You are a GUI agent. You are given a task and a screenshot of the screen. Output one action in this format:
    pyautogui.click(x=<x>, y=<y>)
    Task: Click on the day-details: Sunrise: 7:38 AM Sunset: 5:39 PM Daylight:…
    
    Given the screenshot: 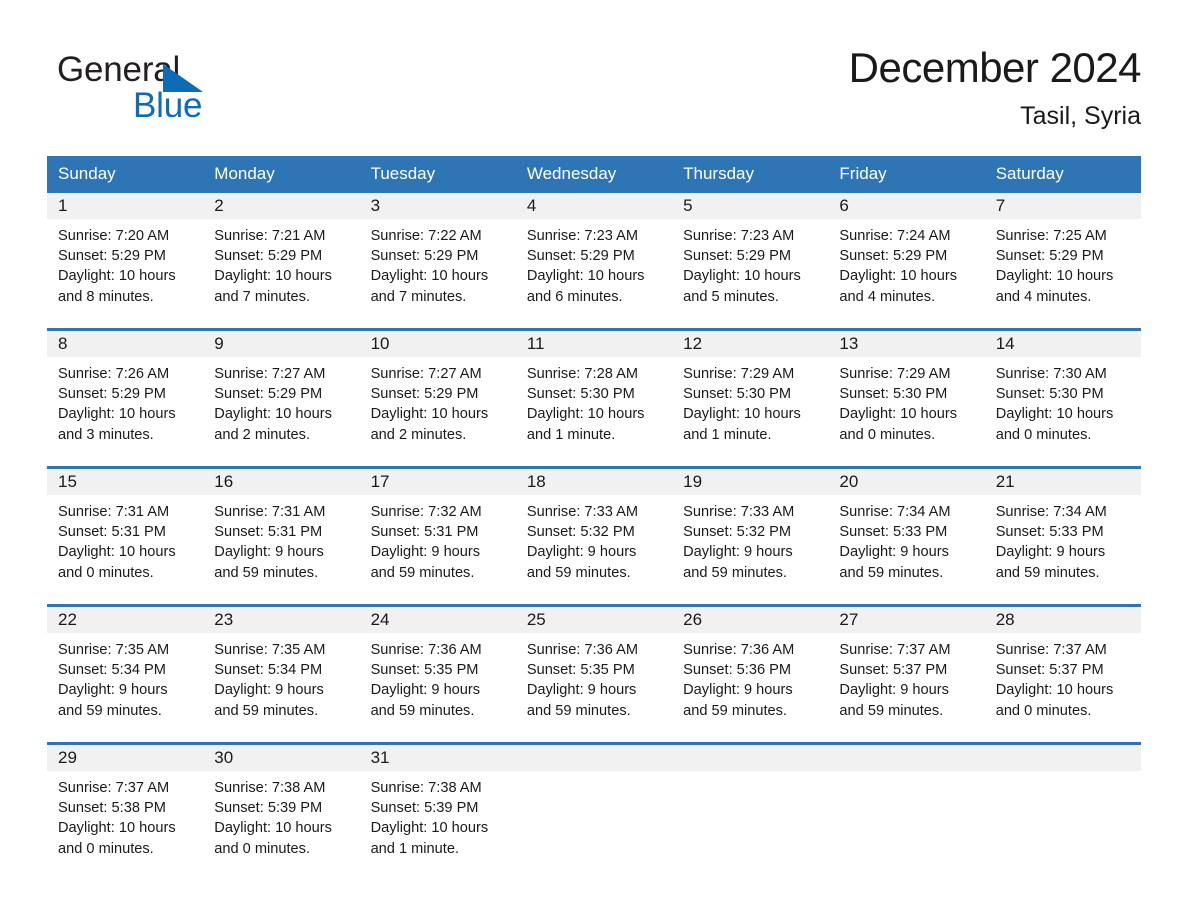 What is the action you would take?
    pyautogui.click(x=281, y=815)
    